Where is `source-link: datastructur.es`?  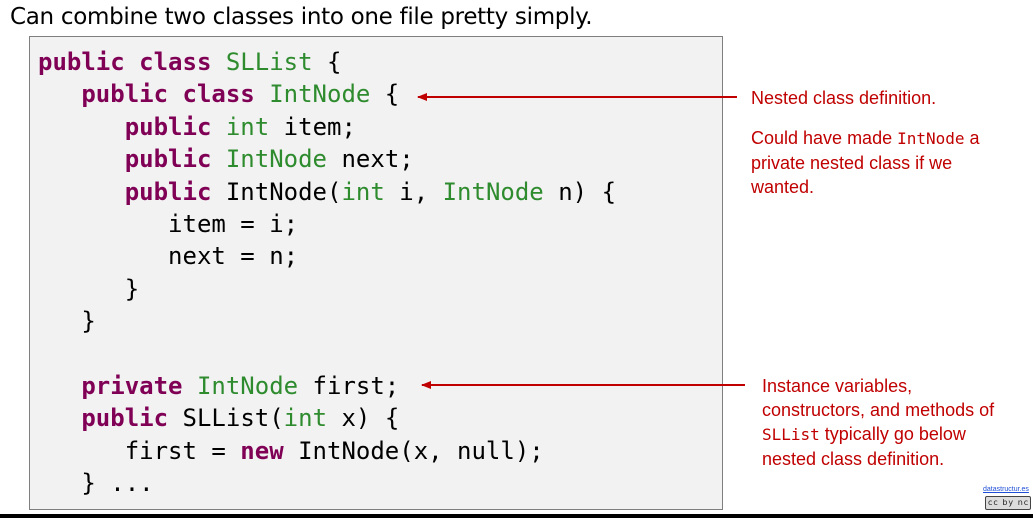
source-link: datastructur.es is located at coordinates (1006, 489).